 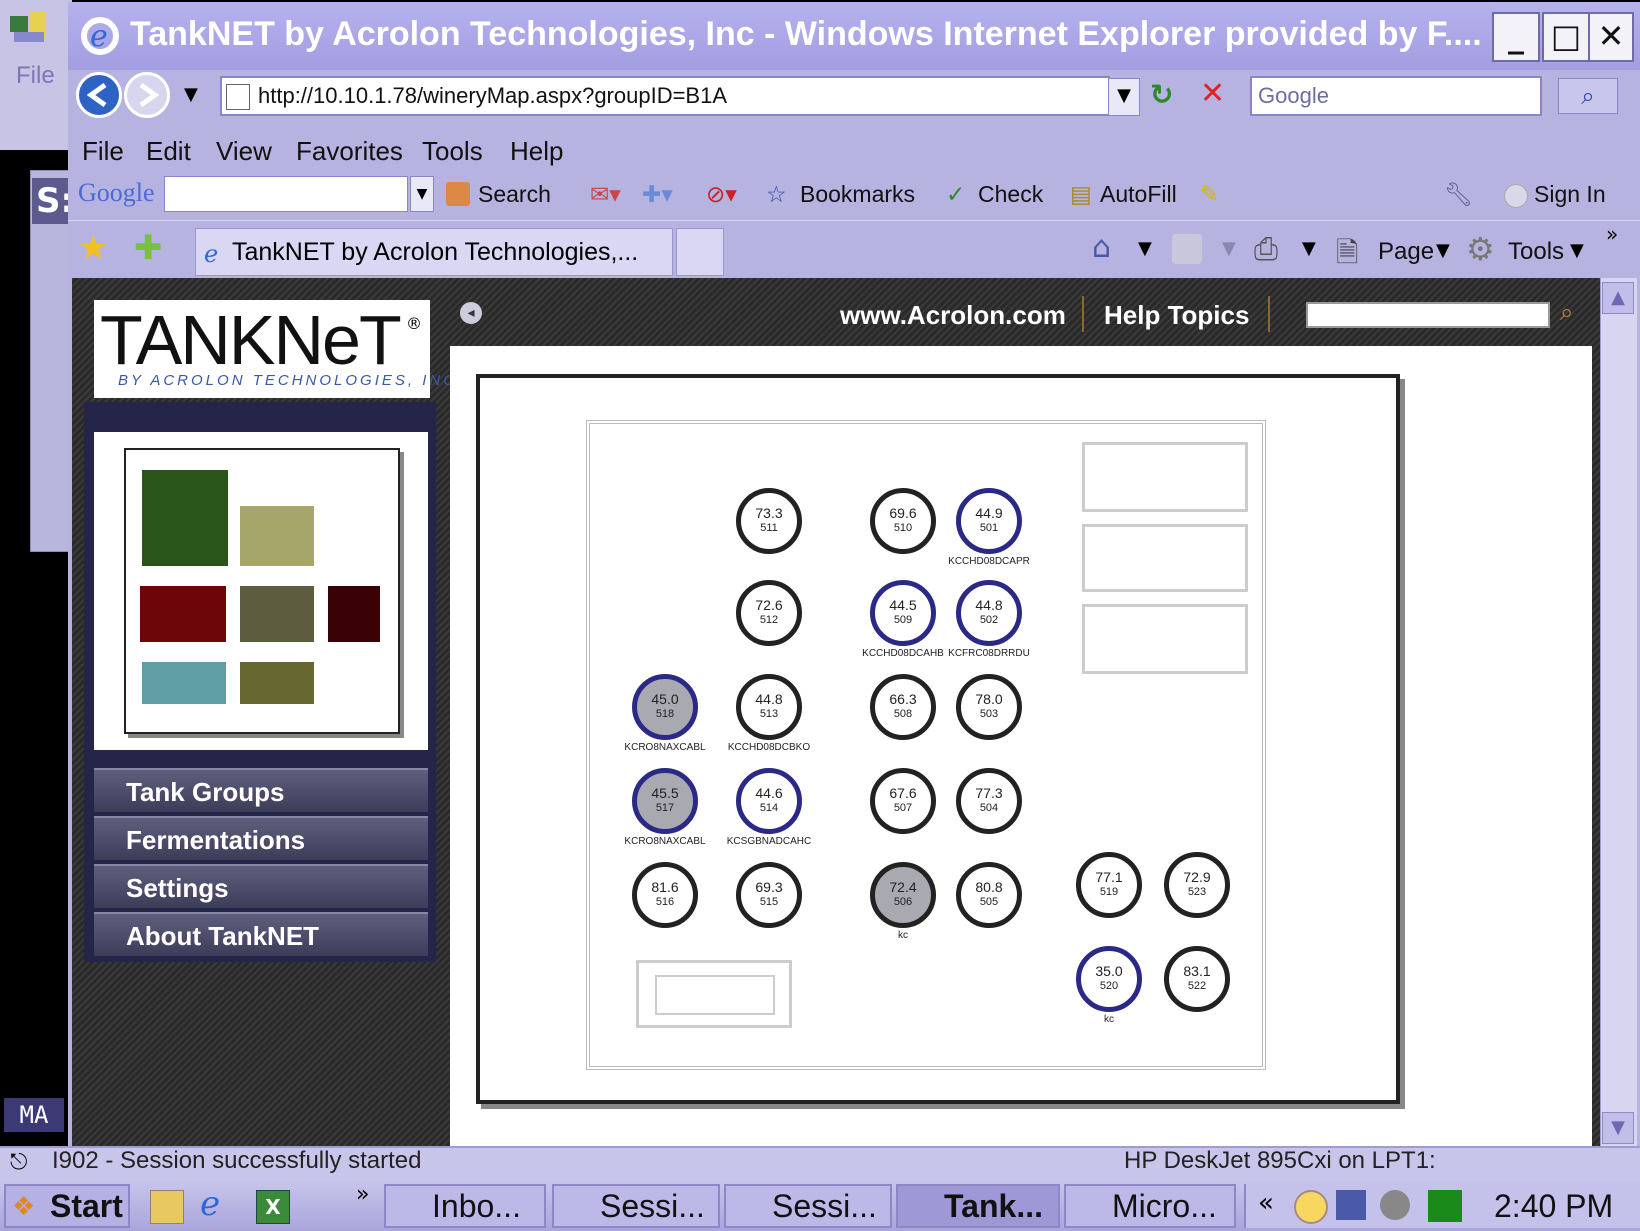 What do you see at coordinates (422, 194) in the screenshot?
I see `google-dropdown-icon: ▼` at bounding box center [422, 194].